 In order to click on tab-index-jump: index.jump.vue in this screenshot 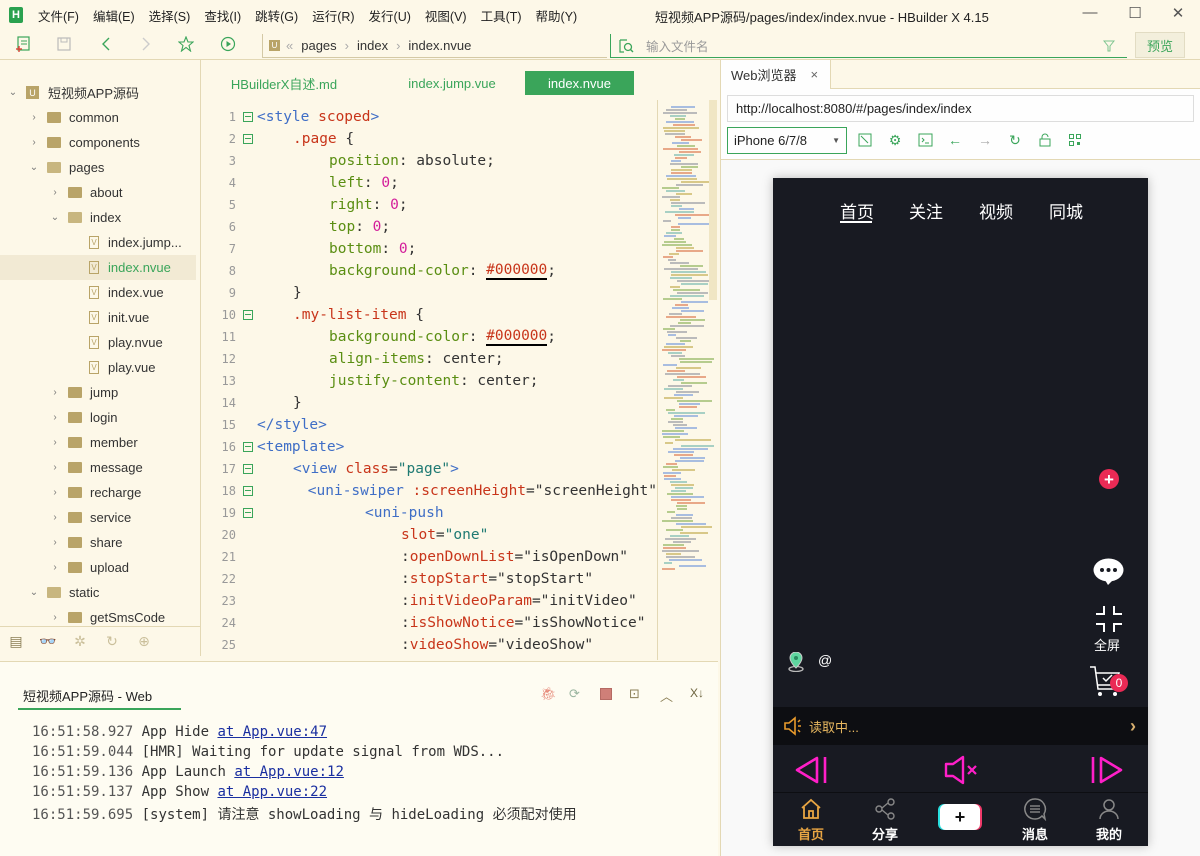, I will do `click(452, 83)`.